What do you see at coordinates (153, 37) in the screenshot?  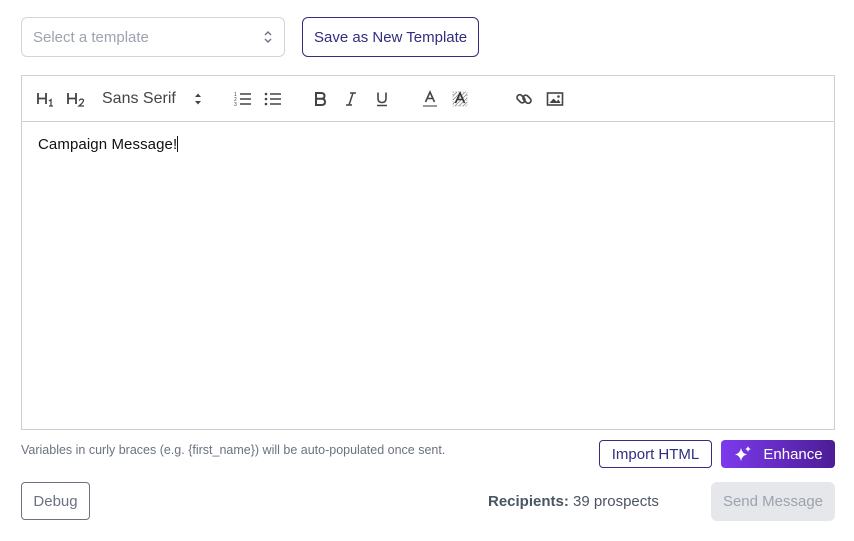 I see `template-select: Select a template` at bounding box center [153, 37].